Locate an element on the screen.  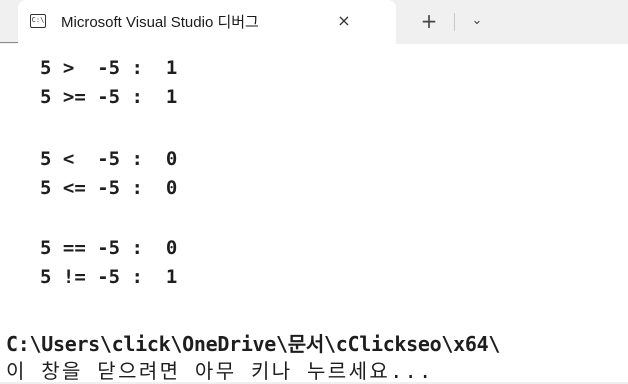
tab-title: Microsoft Visual Studio 디버그 is located at coordinates (160, 22).